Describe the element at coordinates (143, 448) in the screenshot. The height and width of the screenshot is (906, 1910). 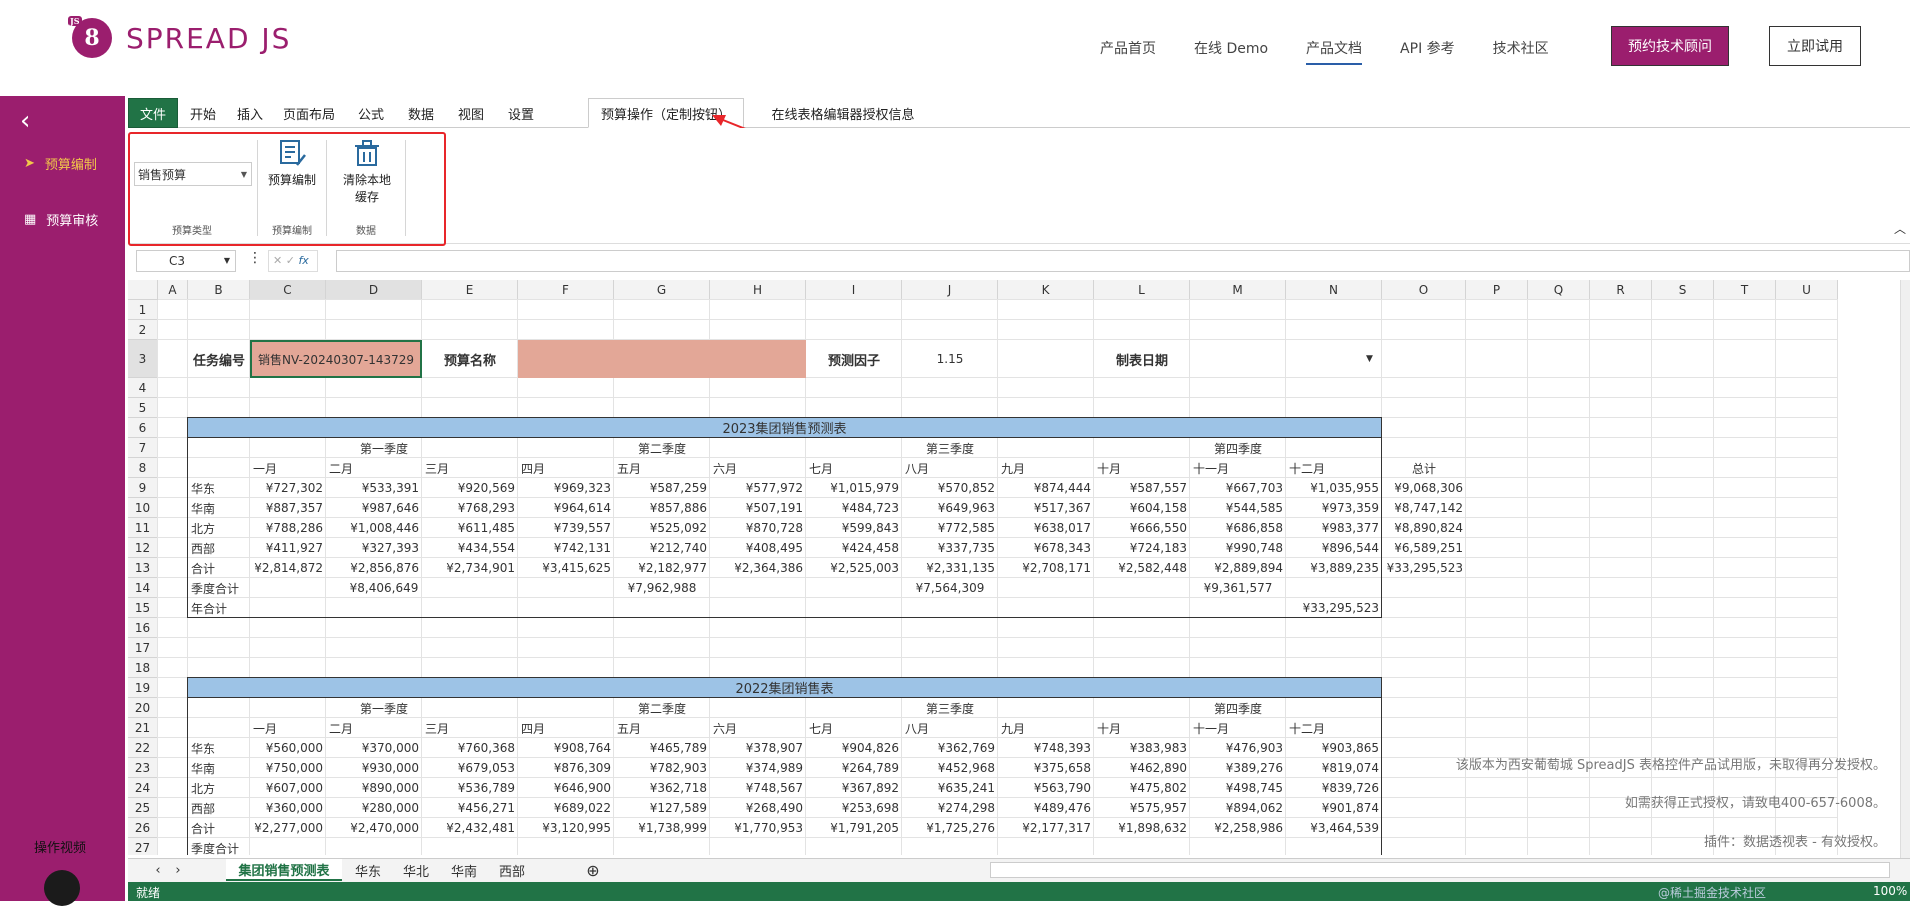
I see `row-header: 7` at that location.